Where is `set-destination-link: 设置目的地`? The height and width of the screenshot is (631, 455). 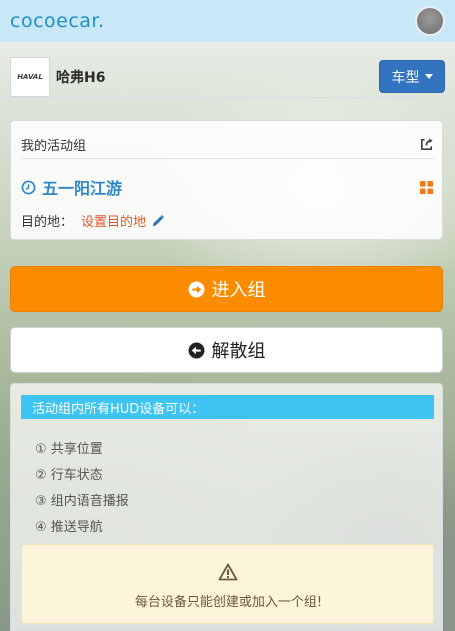 set-destination-link: 设置目的地 is located at coordinates (113, 220).